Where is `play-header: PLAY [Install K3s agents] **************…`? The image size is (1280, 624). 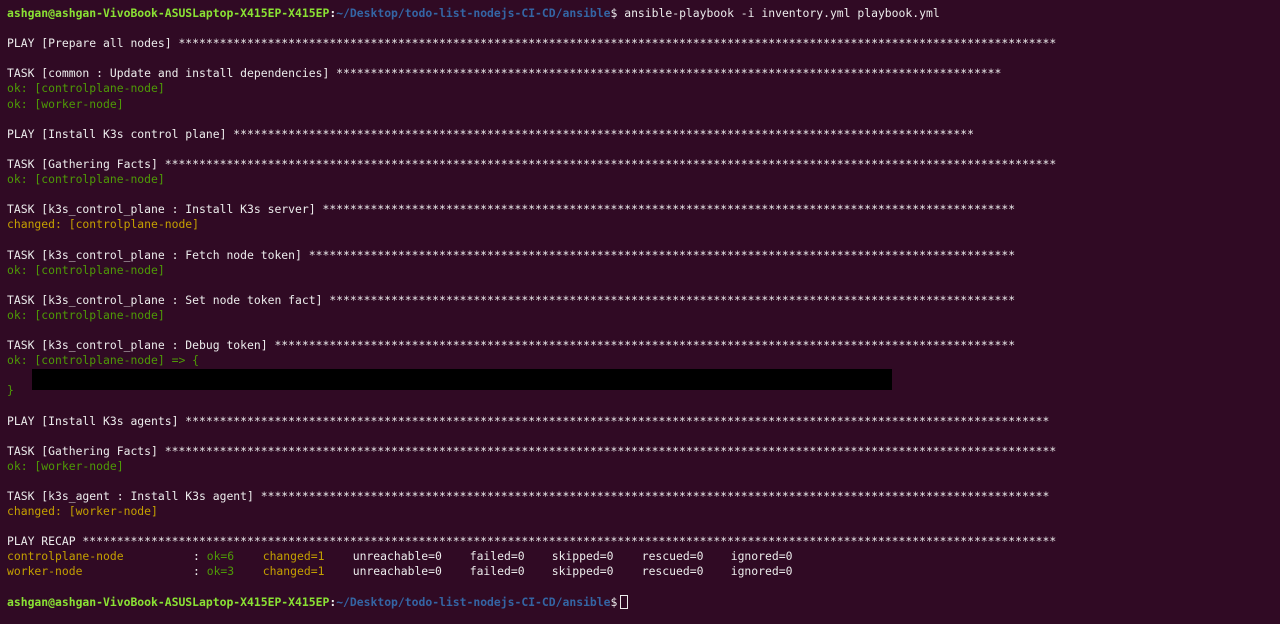
play-header: PLAY [Install K3s agents] **************… is located at coordinates (528, 420).